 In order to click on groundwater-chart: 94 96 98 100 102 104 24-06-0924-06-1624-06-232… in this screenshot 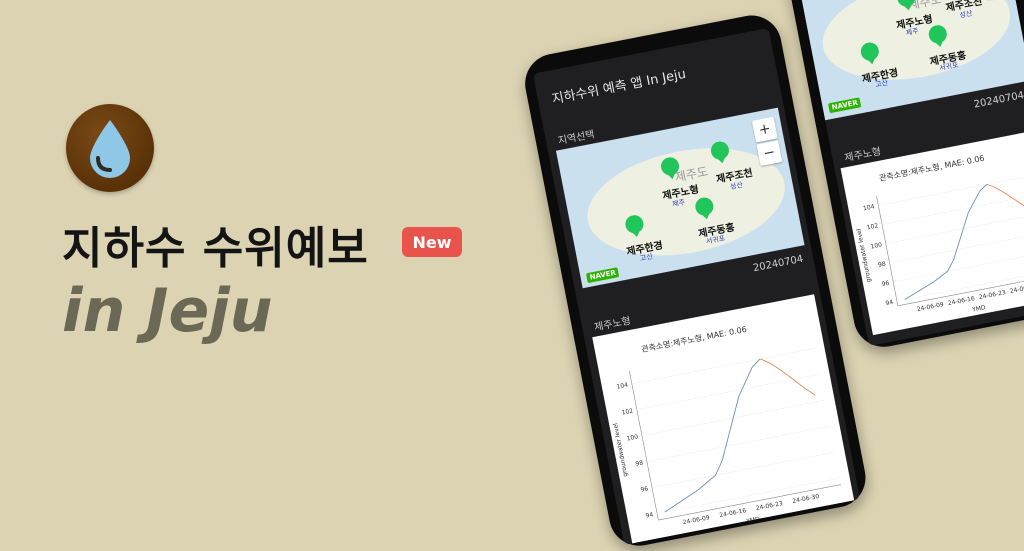, I will do `click(939, 244)`.